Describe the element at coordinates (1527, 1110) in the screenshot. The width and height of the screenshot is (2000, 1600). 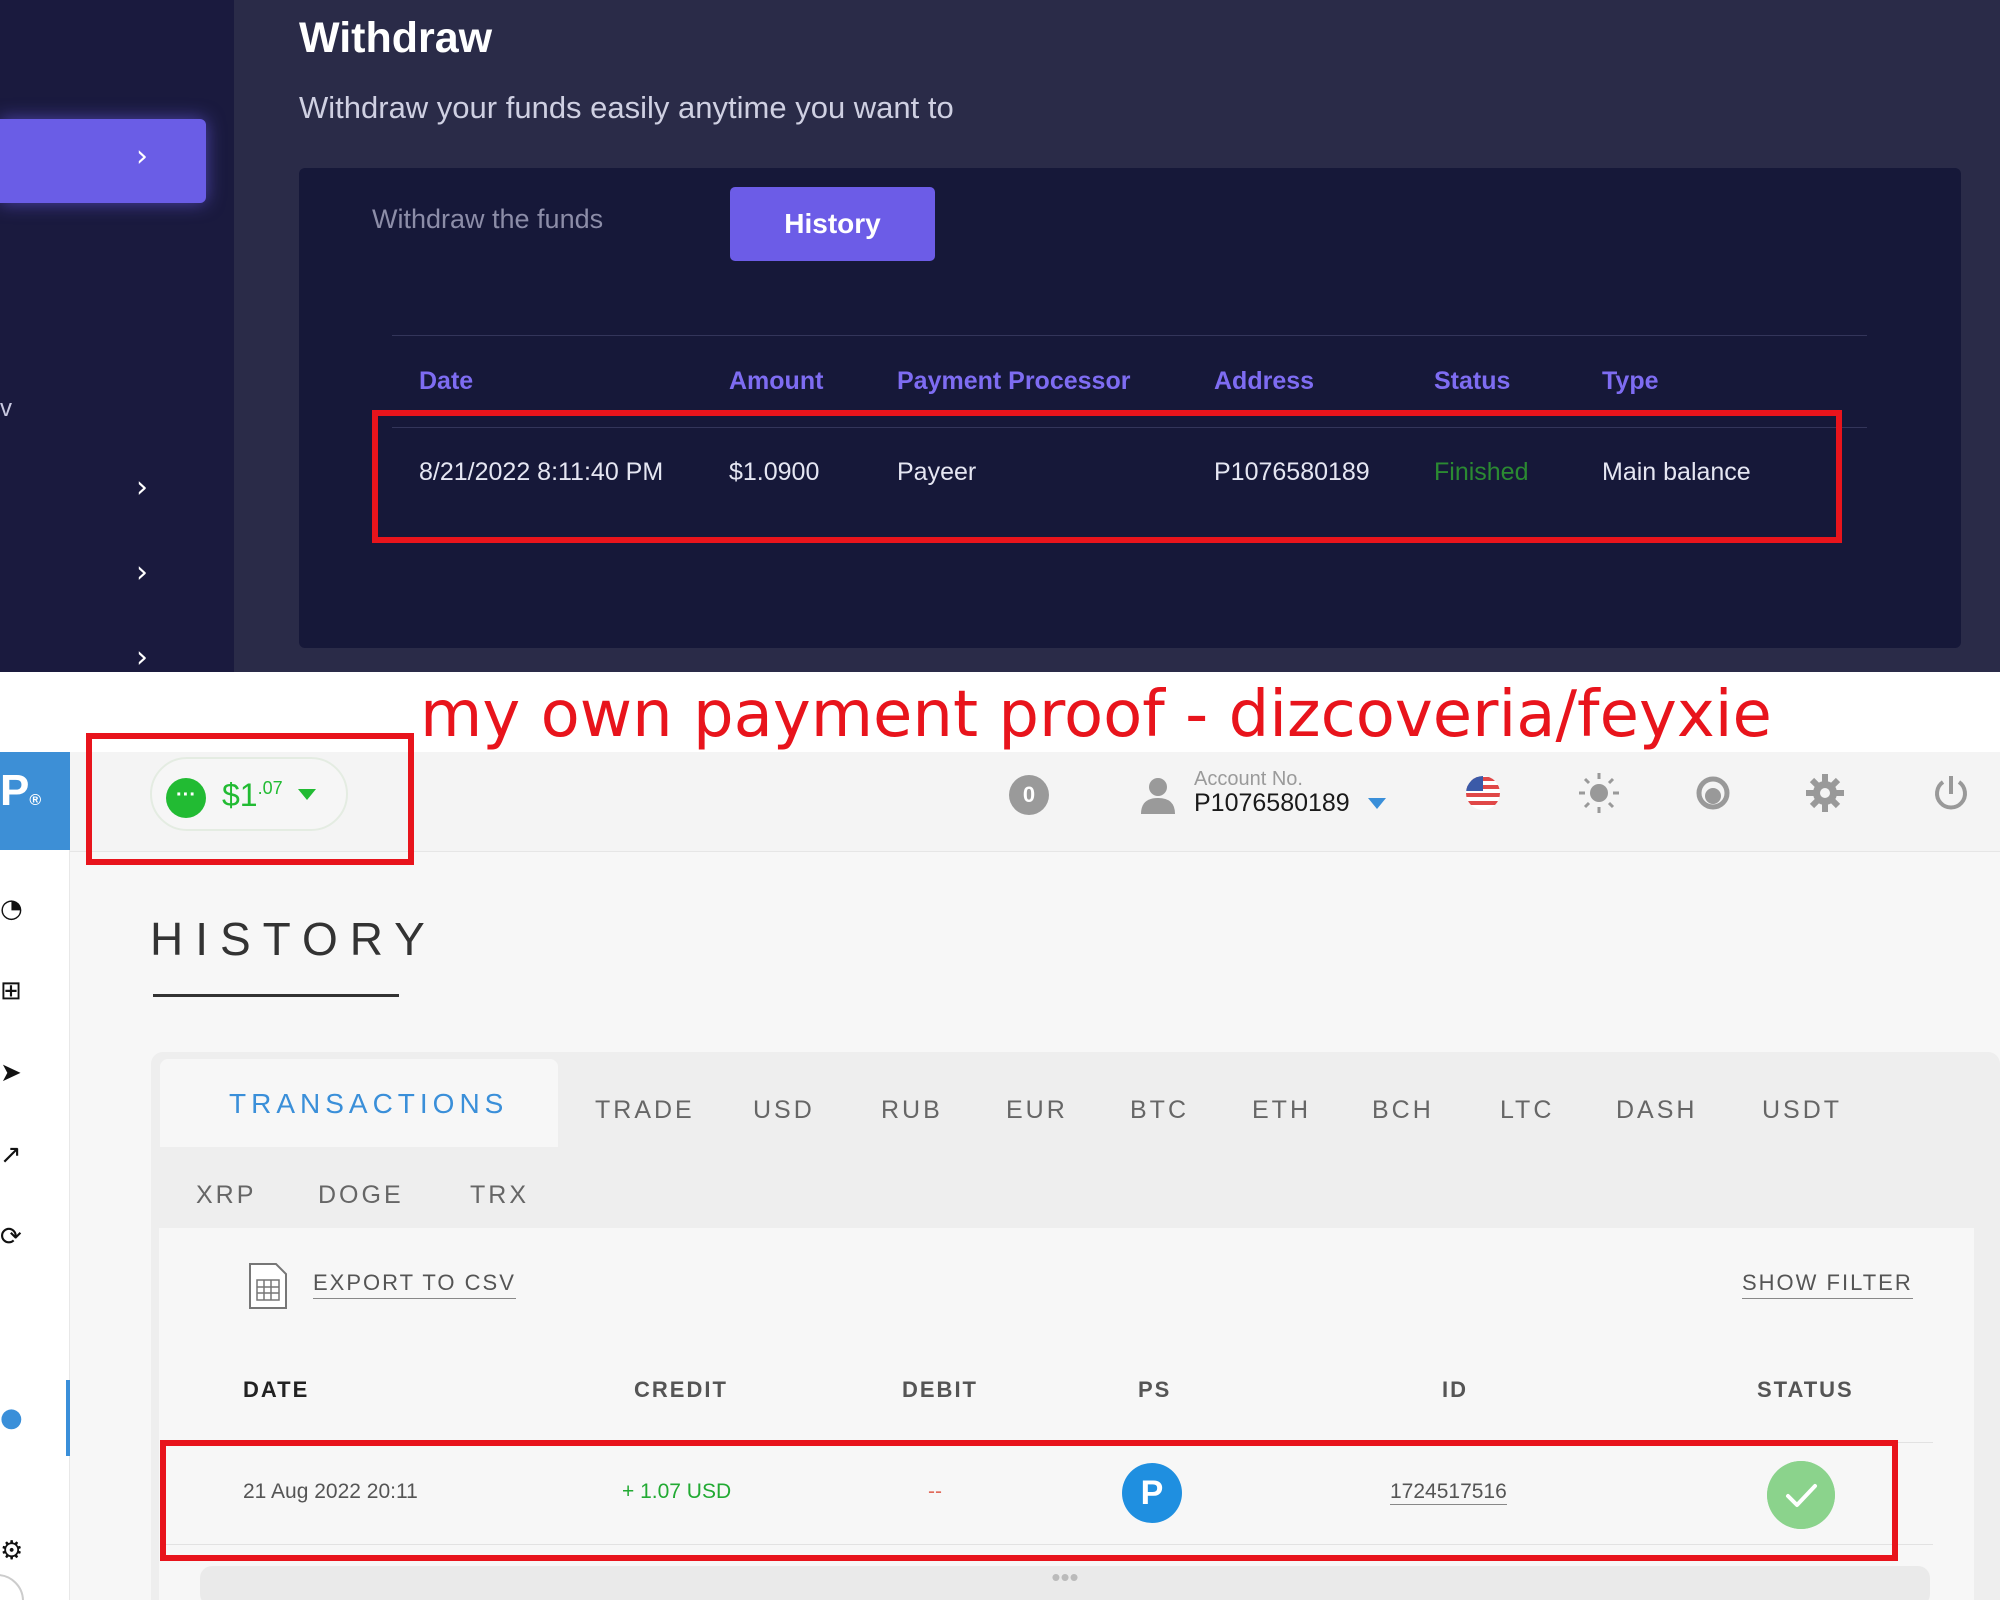
I see `tab-ltc: LTC` at that location.